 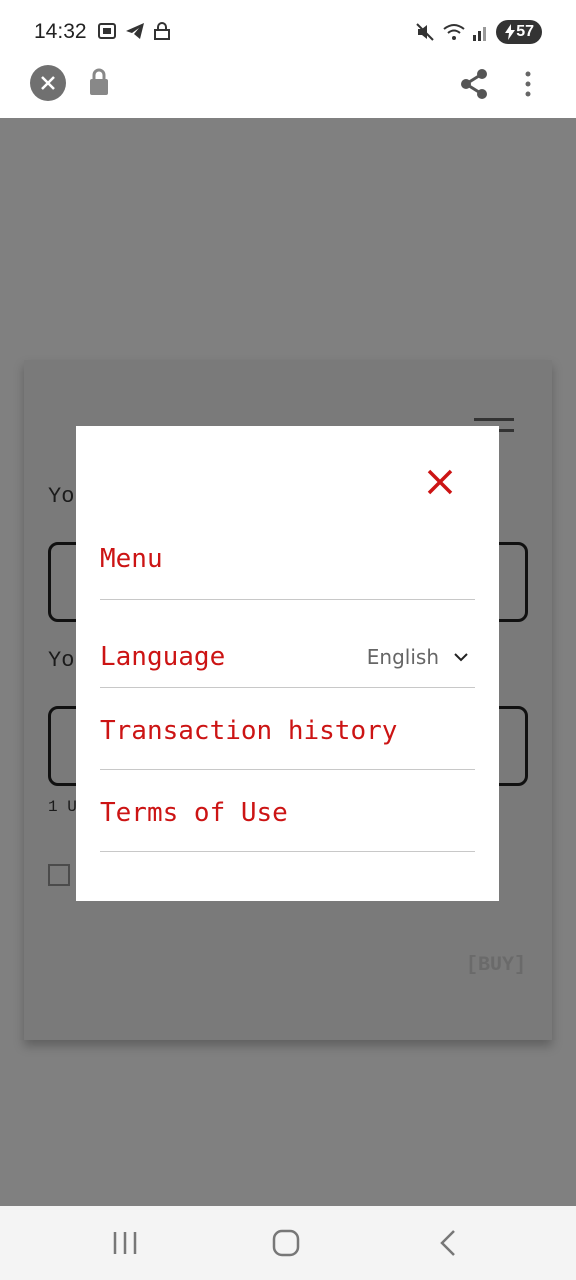 I want to click on more-options-icon, so click(x=528, y=84).